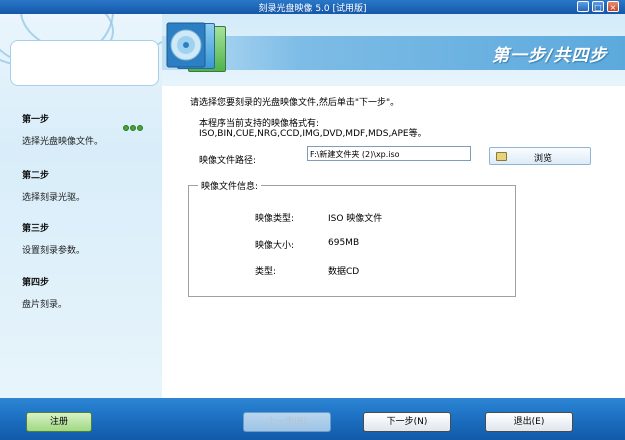 This screenshot has height=440, width=625. Describe the element at coordinates (59, 422) in the screenshot. I see `register-button: 注册` at that location.